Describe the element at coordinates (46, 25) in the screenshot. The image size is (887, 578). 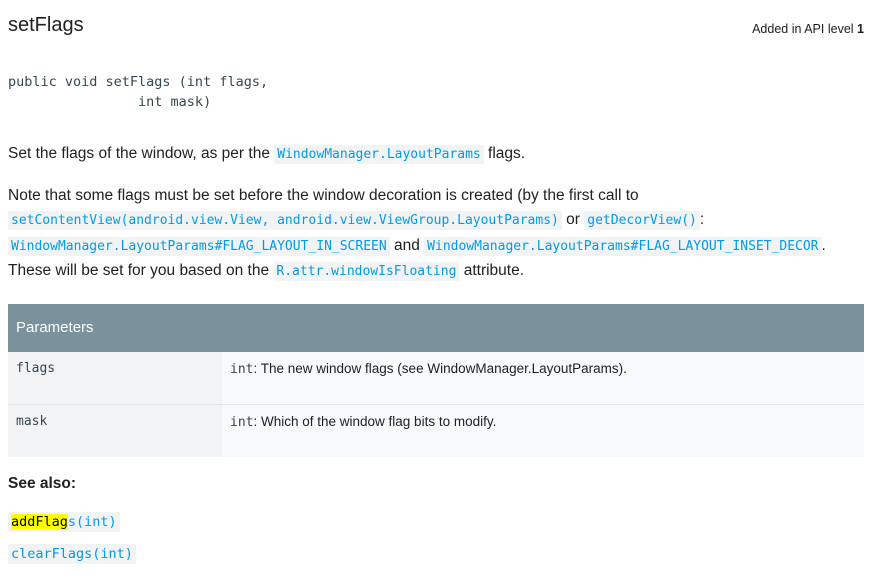
I see `method-title: setFlags` at that location.